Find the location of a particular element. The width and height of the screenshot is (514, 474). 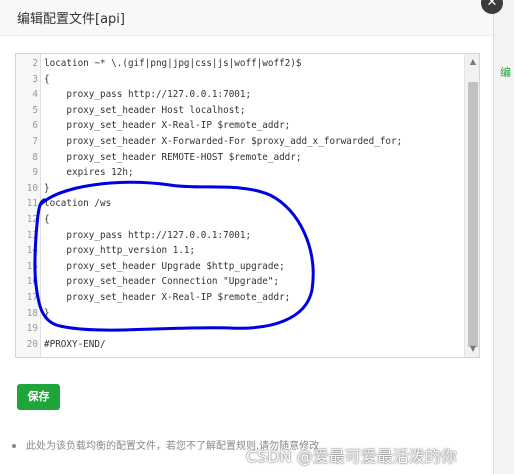

code-line: 14 proxy_http_version 1.1; is located at coordinates (247, 251).